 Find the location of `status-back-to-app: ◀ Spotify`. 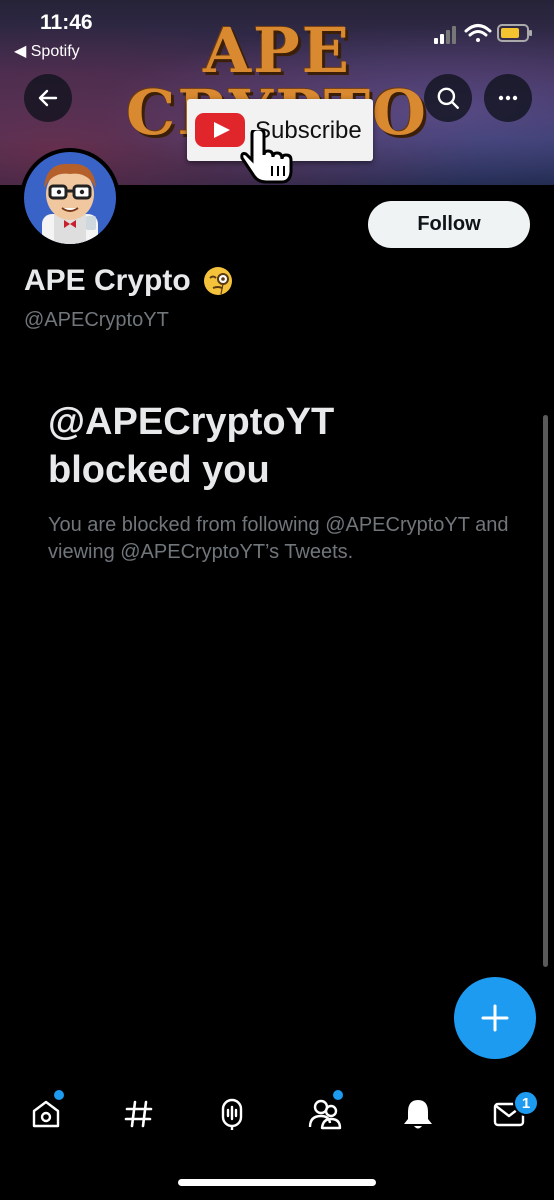

status-back-to-app: ◀ Spotify is located at coordinates (47, 51).